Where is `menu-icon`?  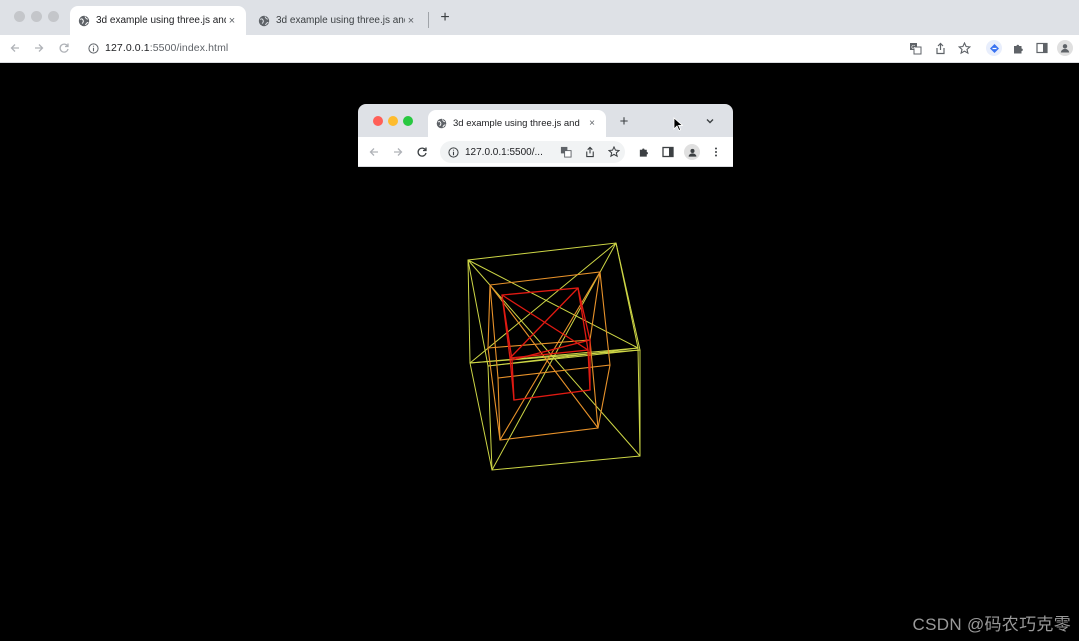 menu-icon is located at coordinates (716, 152).